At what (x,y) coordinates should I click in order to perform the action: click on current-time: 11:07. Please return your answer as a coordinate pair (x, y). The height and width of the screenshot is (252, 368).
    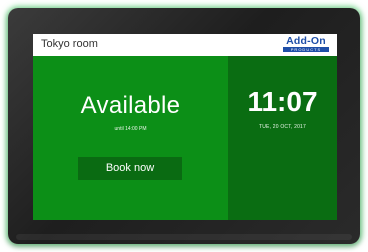
    Looking at the image, I should click on (282, 101).